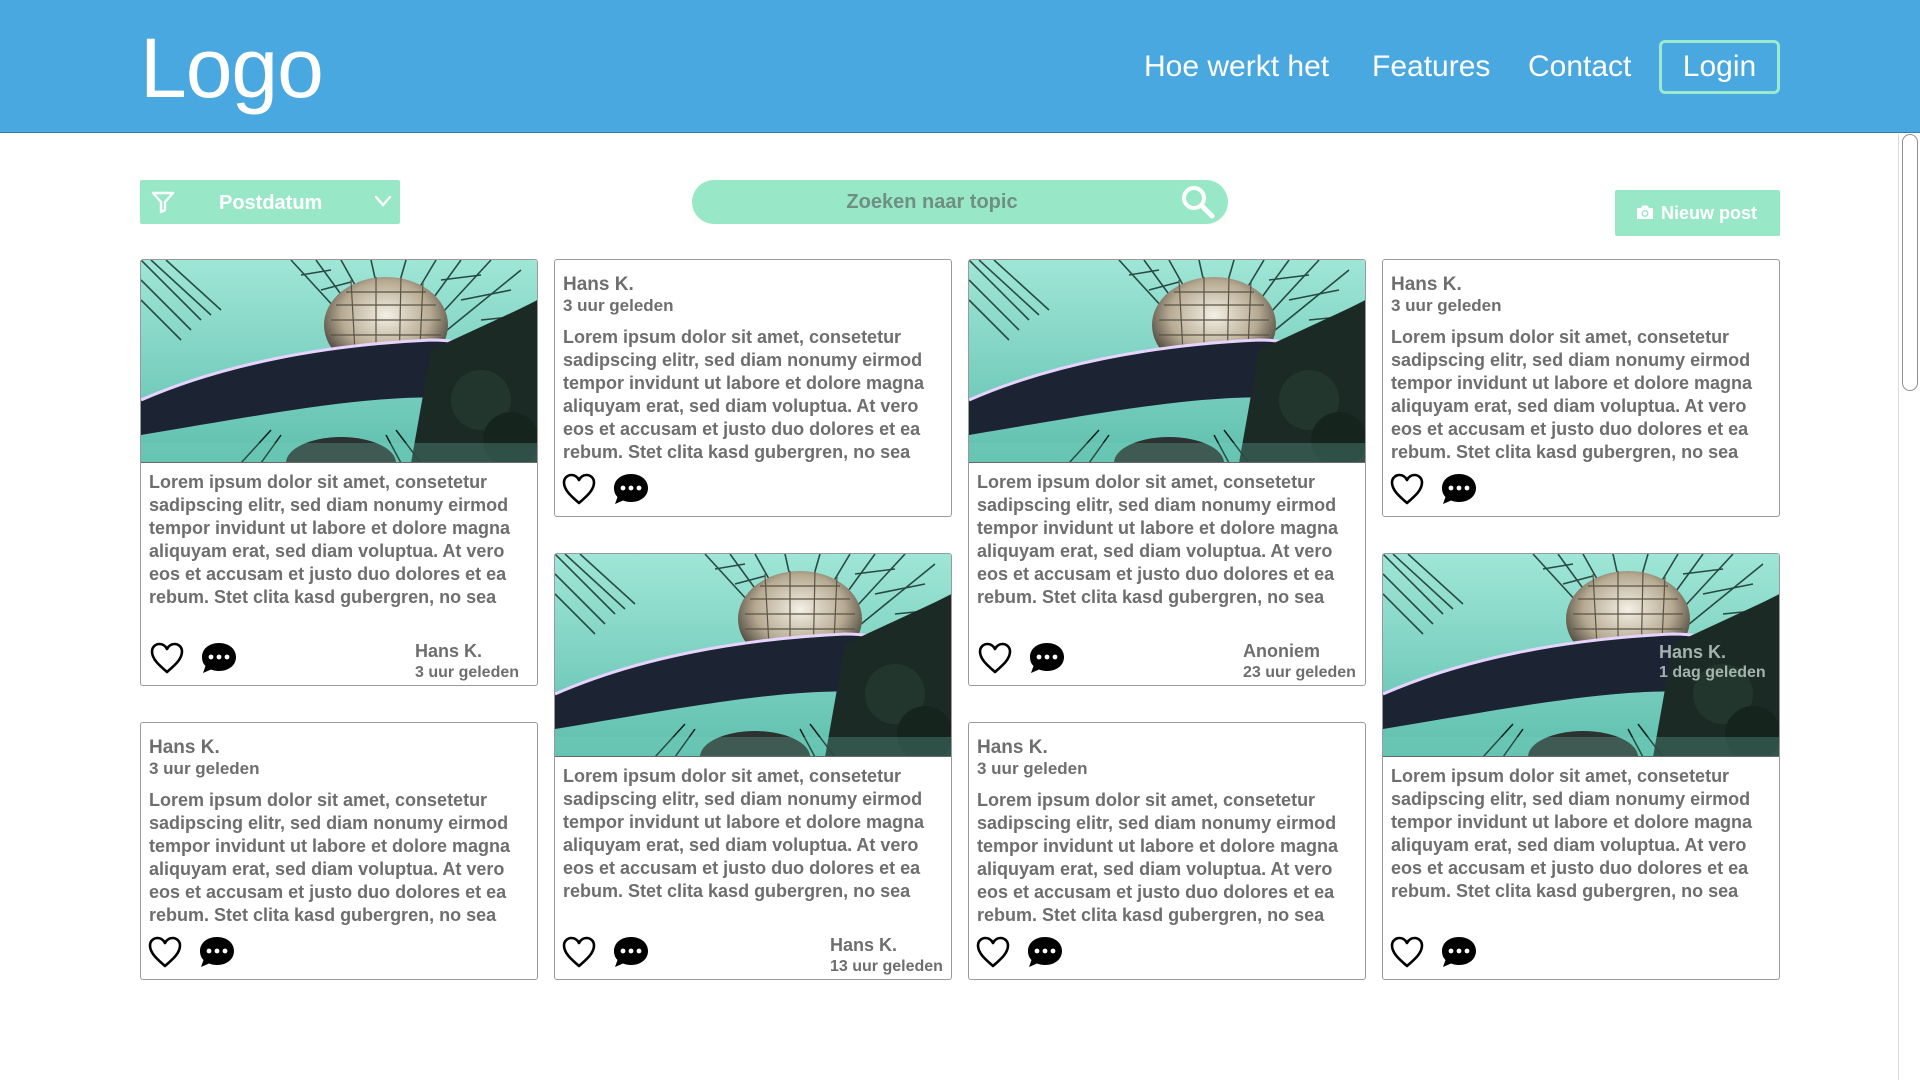 This screenshot has width=1920, height=1080. I want to click on search-bar, so click(960, 202).